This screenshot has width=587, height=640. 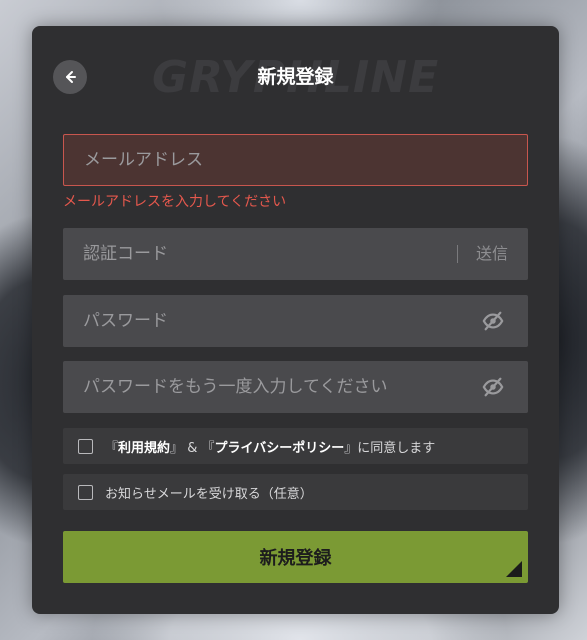 I want to click on send-code-button: 送信, so click(x=492, y=254).